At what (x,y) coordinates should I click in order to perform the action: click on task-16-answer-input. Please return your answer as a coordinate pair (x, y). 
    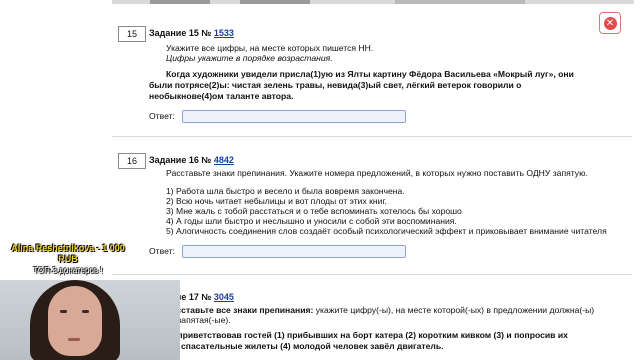
    Looking at the image, I should click on (294, 251).